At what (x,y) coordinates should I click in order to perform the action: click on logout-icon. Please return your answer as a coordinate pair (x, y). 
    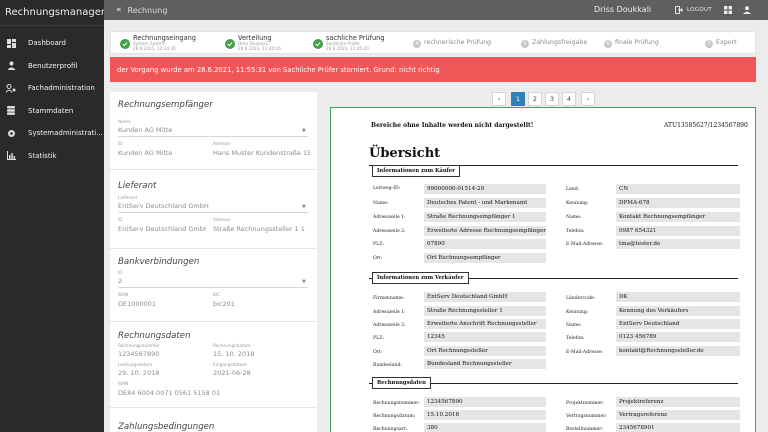
    Looking at the image, I should click on (679, 10).